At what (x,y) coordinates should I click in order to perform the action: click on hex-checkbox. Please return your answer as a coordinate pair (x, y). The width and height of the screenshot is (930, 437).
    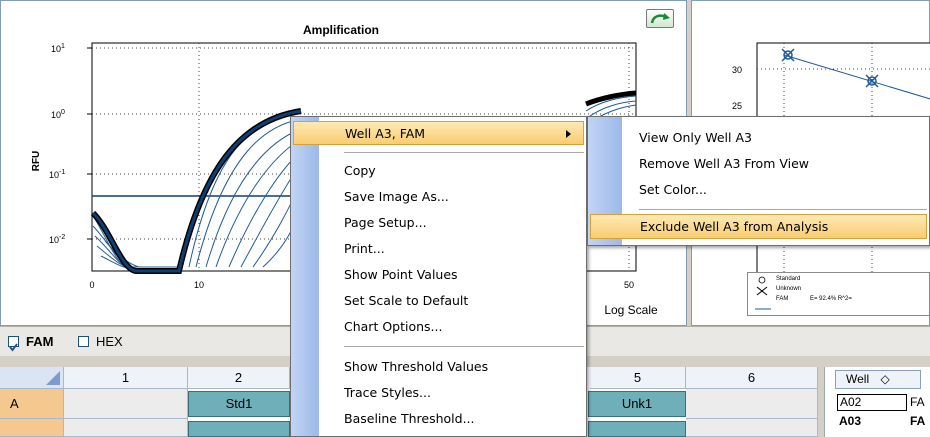
    Looking at the image, I should click on (83, 341).